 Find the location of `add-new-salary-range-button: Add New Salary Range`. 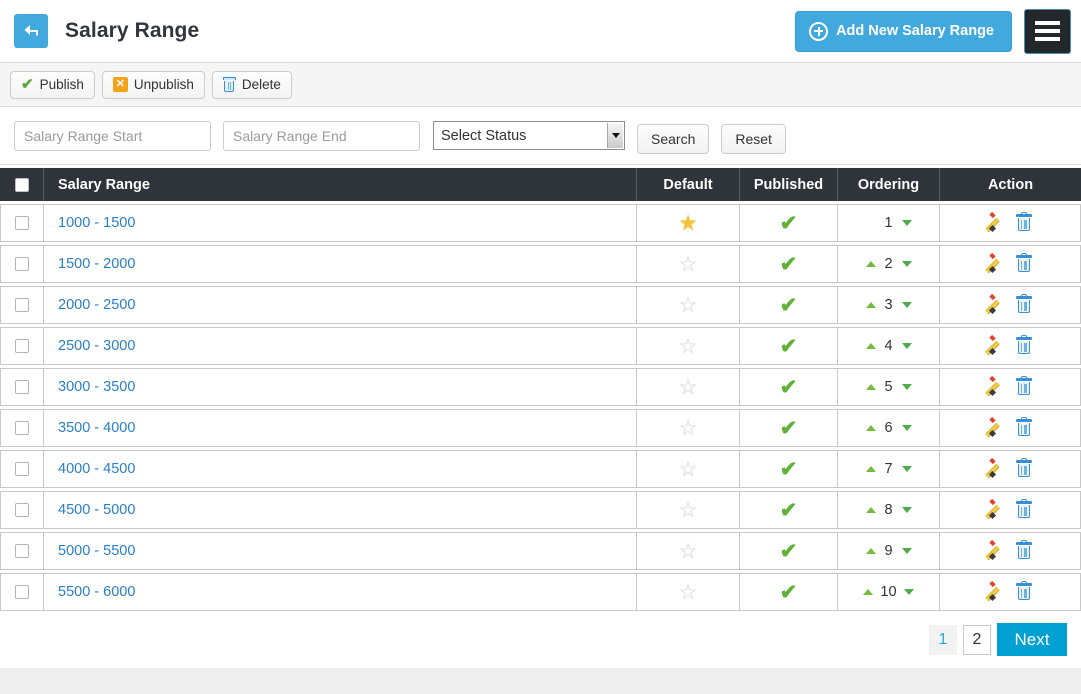

add-new-salary-range-button: Add New Salary Range is located at coordinates (903, 31).